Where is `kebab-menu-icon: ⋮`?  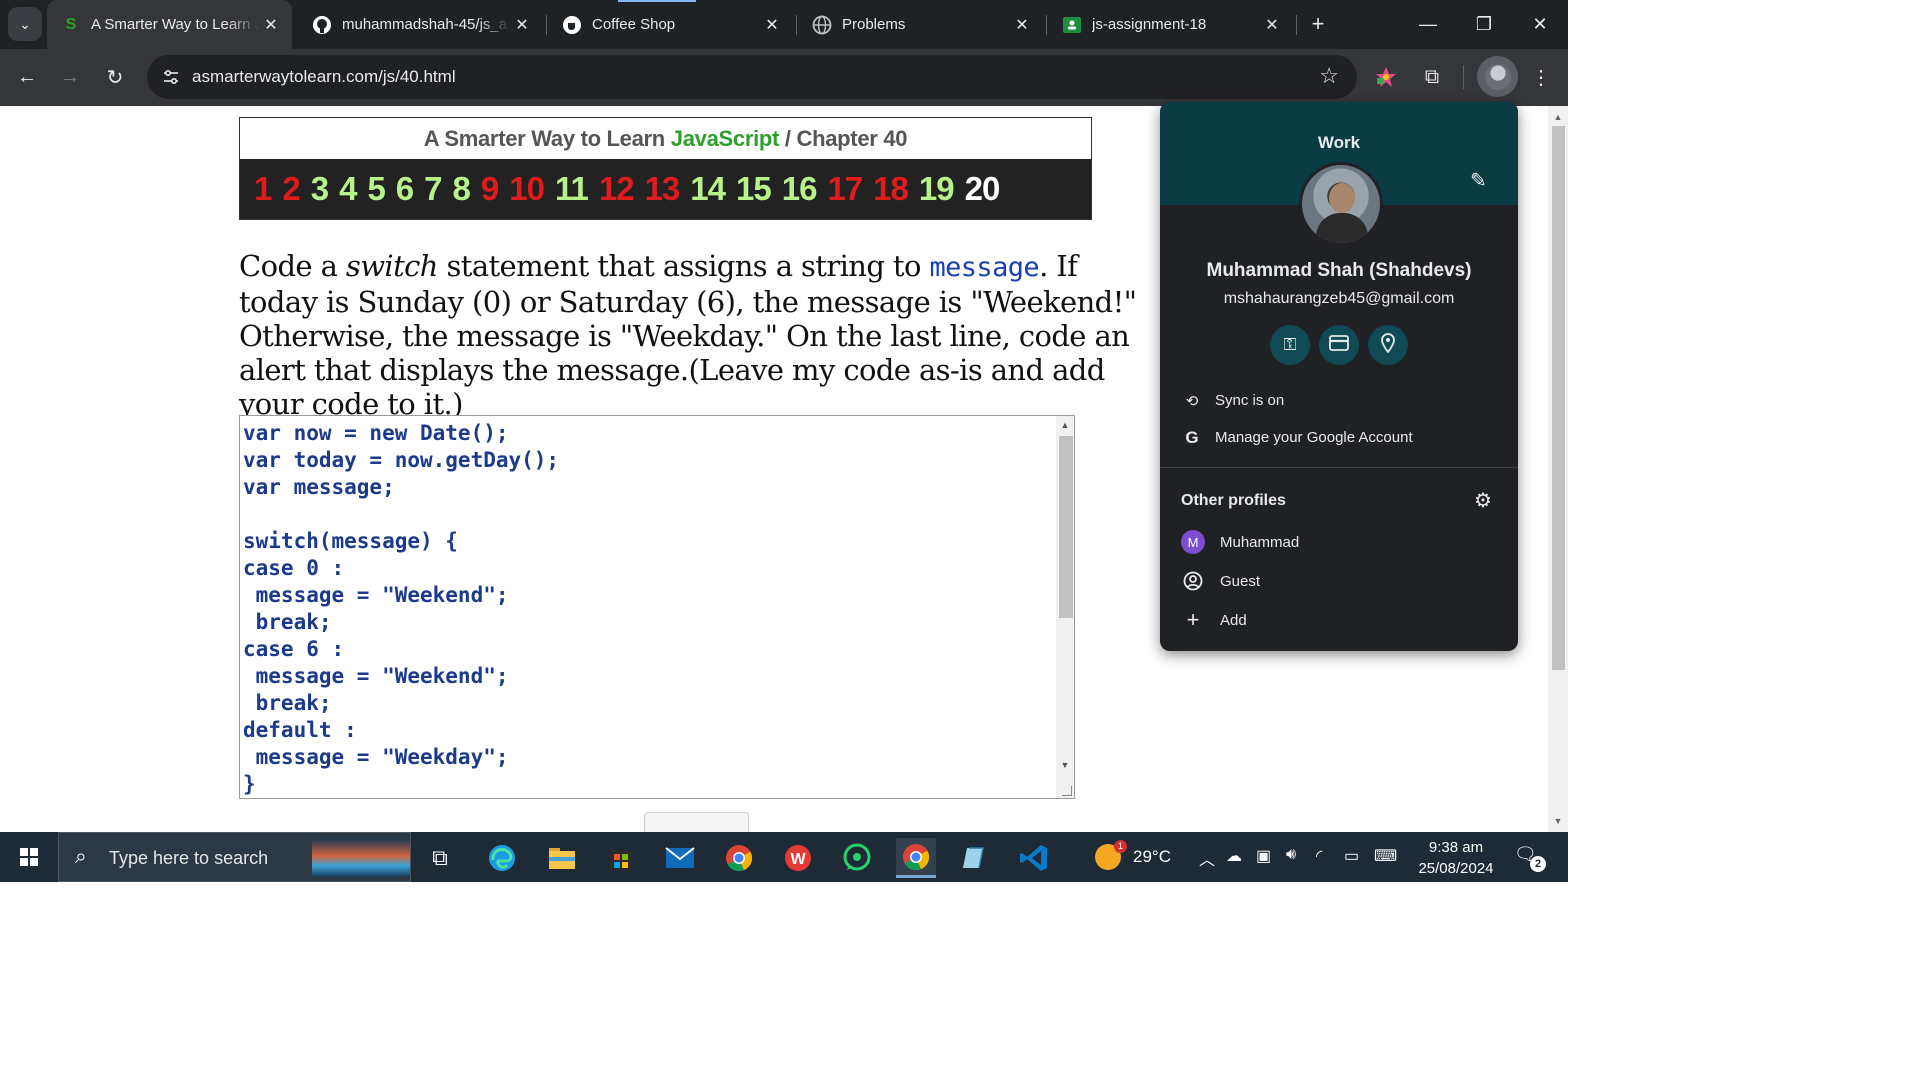 kebab-menu-icon: ⋮ is located at coordinates (1541, 77).